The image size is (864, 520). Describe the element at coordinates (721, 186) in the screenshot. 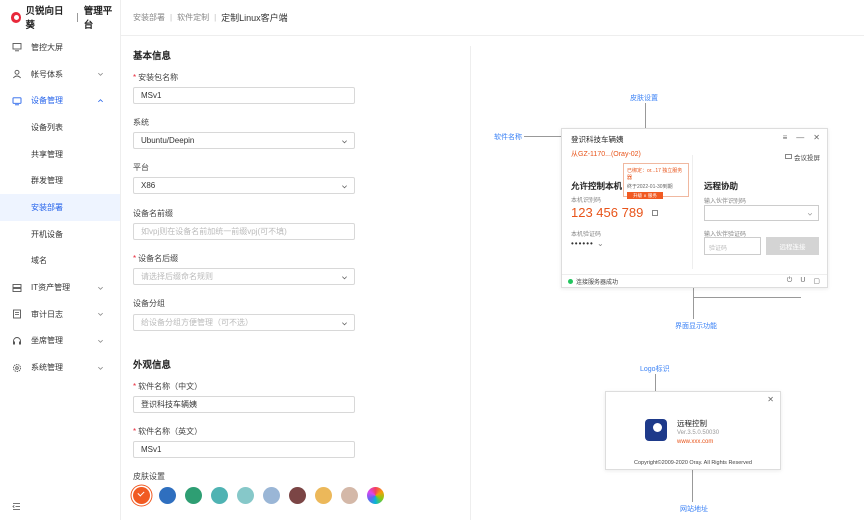

I see `remote-assist-title: 远程协助` at that location.